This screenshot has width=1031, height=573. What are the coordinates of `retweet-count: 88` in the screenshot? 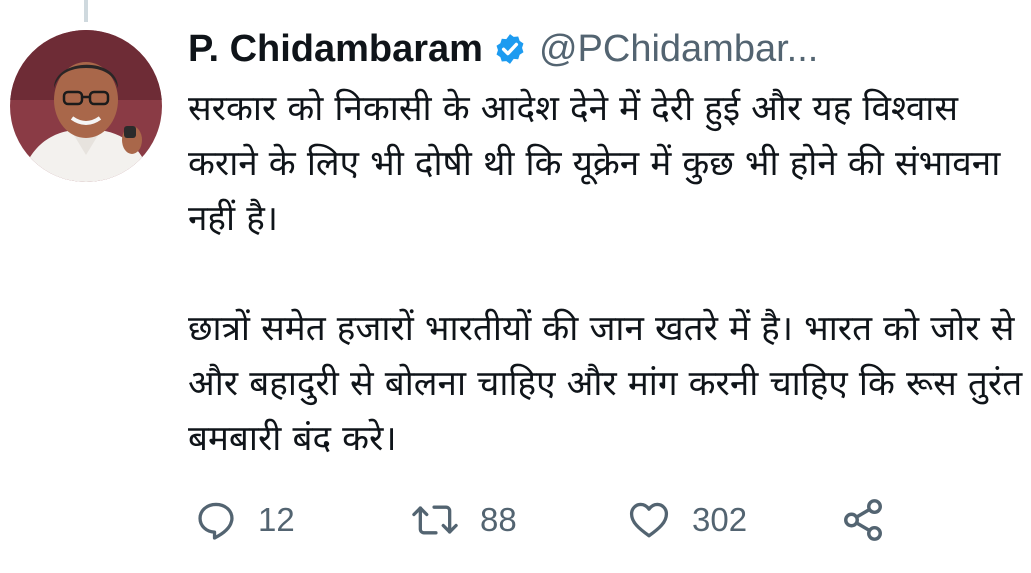 It's located at (498, 519).